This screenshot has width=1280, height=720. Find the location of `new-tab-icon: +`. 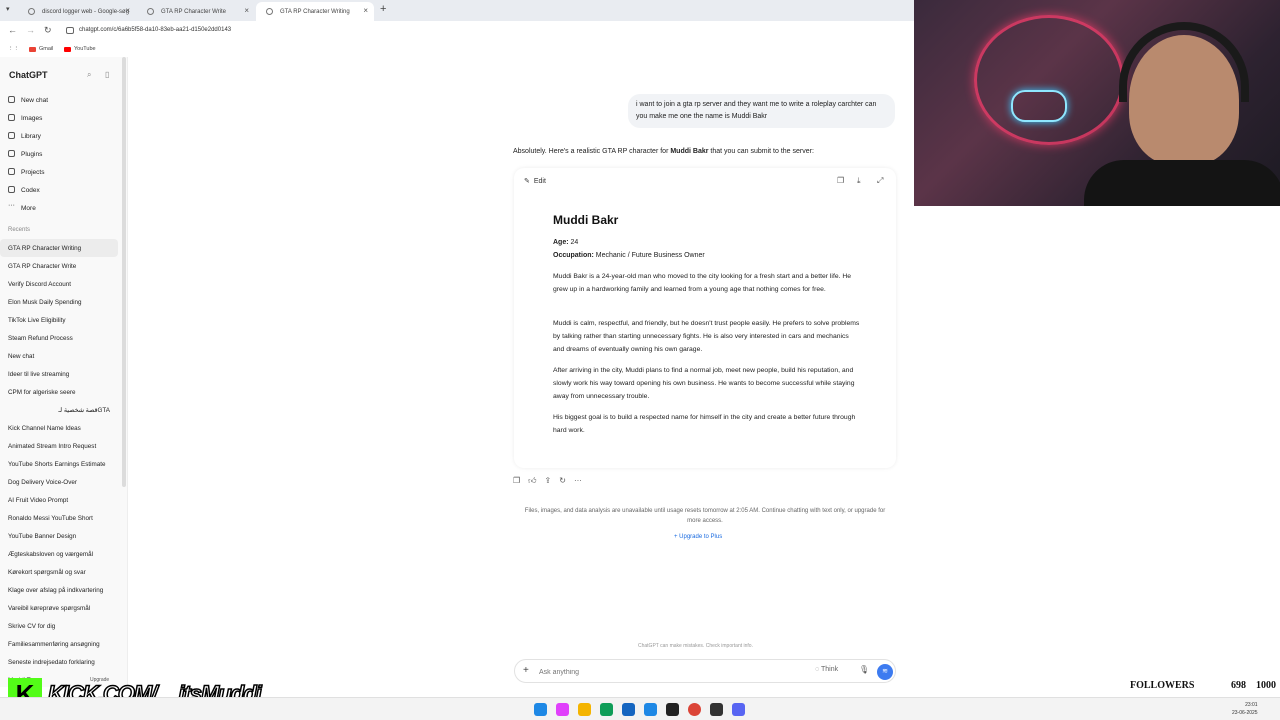

new-tab-icon: + is located at coordinates (383, 9).